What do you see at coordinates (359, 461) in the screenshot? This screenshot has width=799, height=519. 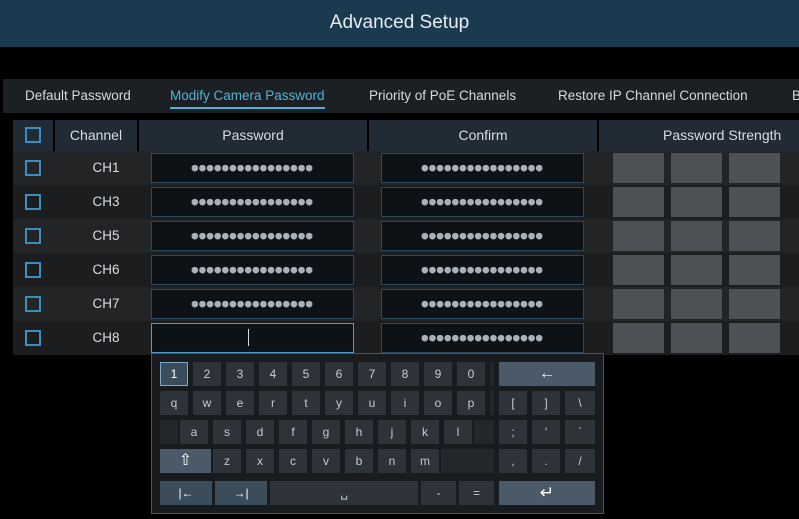 I see `key-b: b` at bounding box center [359, 461].